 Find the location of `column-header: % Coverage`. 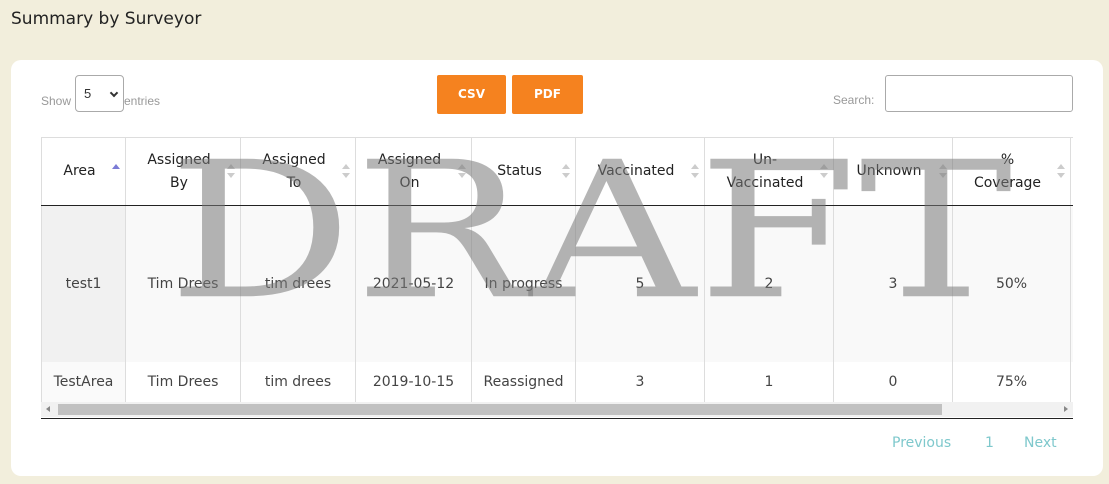

column-header: % Coverage is located at coordinates (1011, 171).